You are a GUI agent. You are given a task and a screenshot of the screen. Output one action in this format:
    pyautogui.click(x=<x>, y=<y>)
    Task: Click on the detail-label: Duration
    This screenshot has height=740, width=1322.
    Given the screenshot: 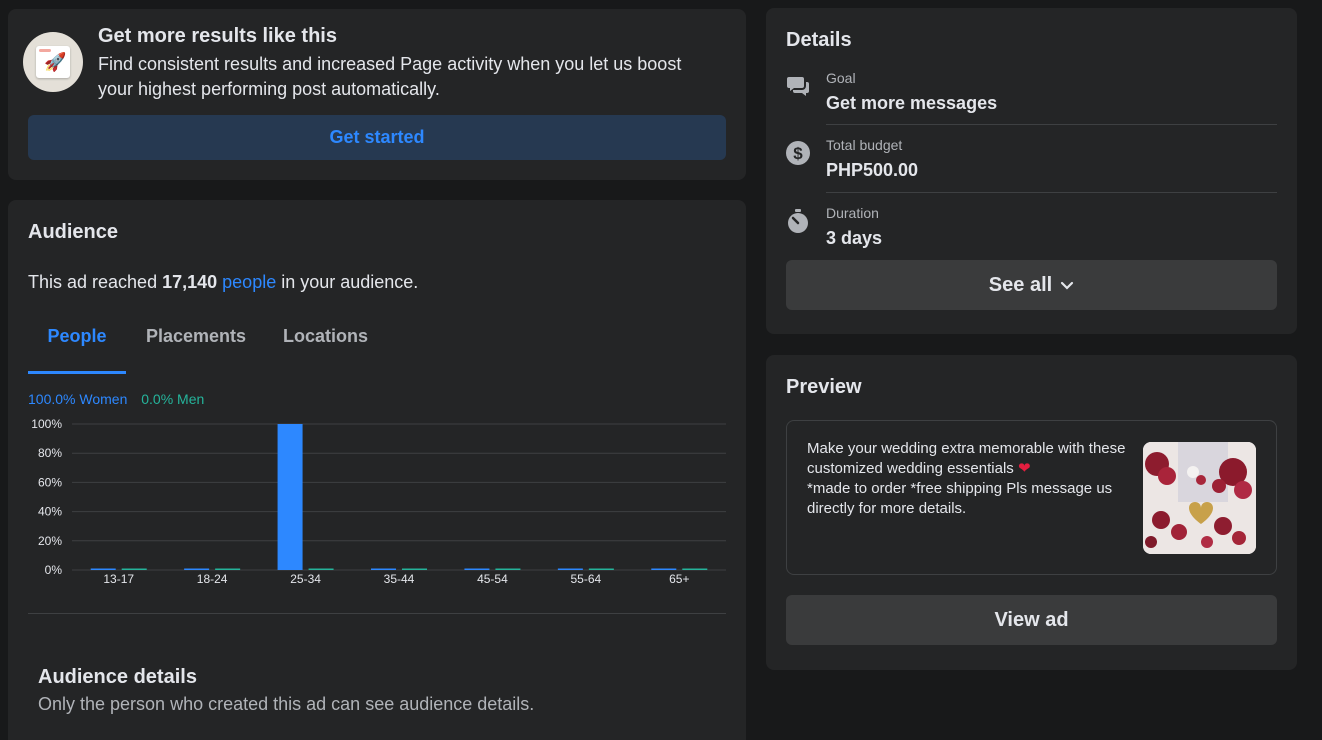 What is the action you would take?
    pyautogui.click(x=852, y=213)
    